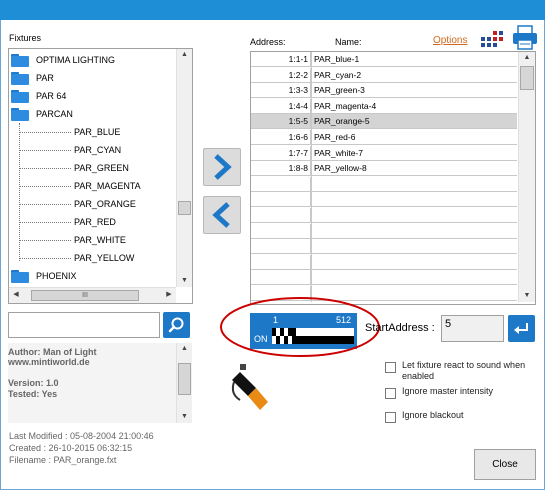 The width and height of the screenshot is (545, 491). What do you see at coordinates (281, 106) in the screenshot?
I see `row-address: 1:4-4` at bounding box center [281, 106].